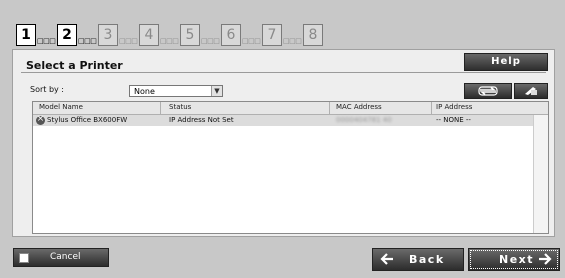 This screenshot has width=565, height=278. Describe the element at coordinates (65, 257) in the screenshot. I see `cancel-label: Cancel` at that location.